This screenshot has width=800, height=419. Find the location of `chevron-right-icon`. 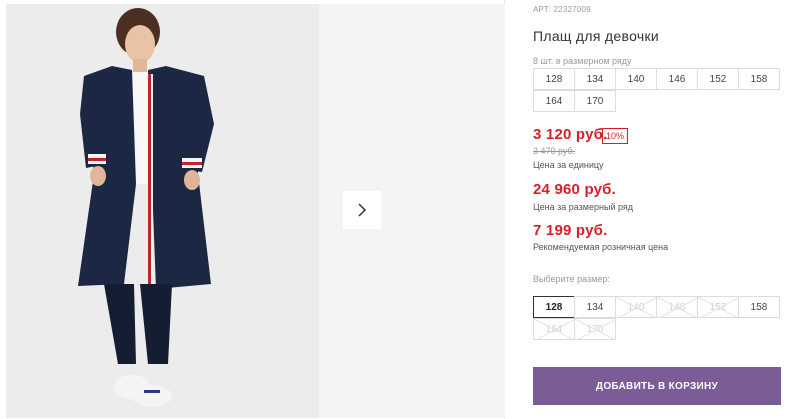

chevron-right-icon is located at coordinates (362, 210).